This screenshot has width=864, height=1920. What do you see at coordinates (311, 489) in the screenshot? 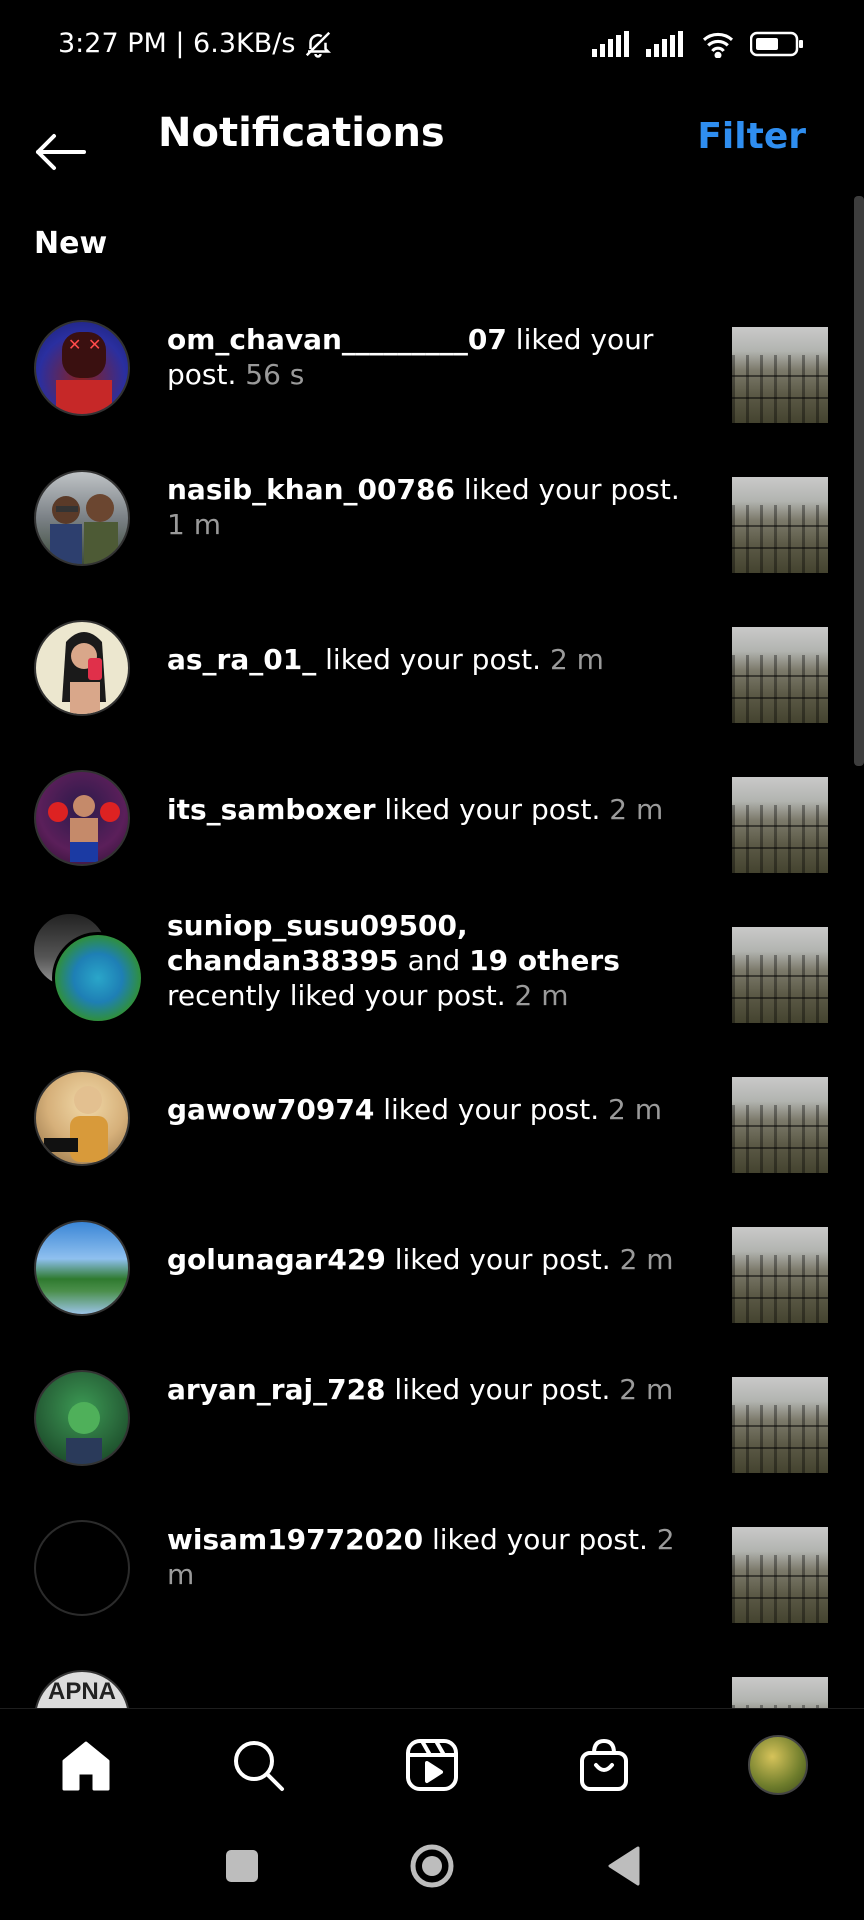
I see `notification-username: nasib_khan_00786` at bounding box center [311, 489].